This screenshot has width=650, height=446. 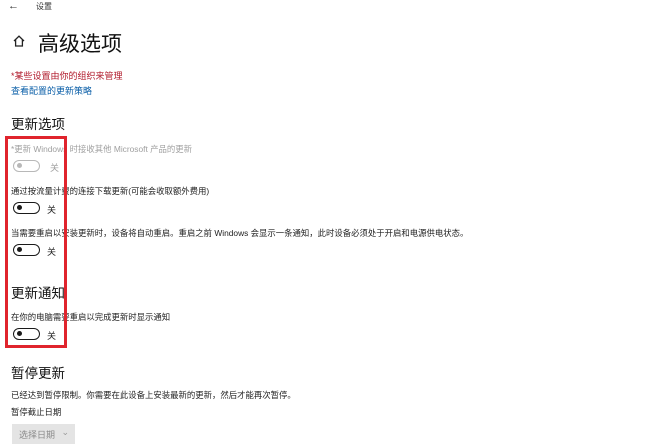 I want to click on pause-limit-description: 已经达到暂停限制。你需要在此设备上安装最新的更新，然后才能再次暂停。, so click(x=153, y=395).